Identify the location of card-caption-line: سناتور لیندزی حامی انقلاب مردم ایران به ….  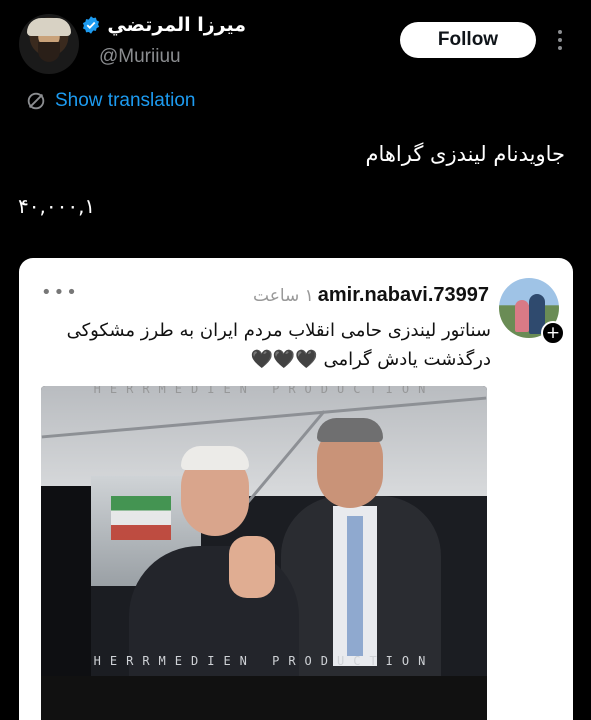
(278, 330).